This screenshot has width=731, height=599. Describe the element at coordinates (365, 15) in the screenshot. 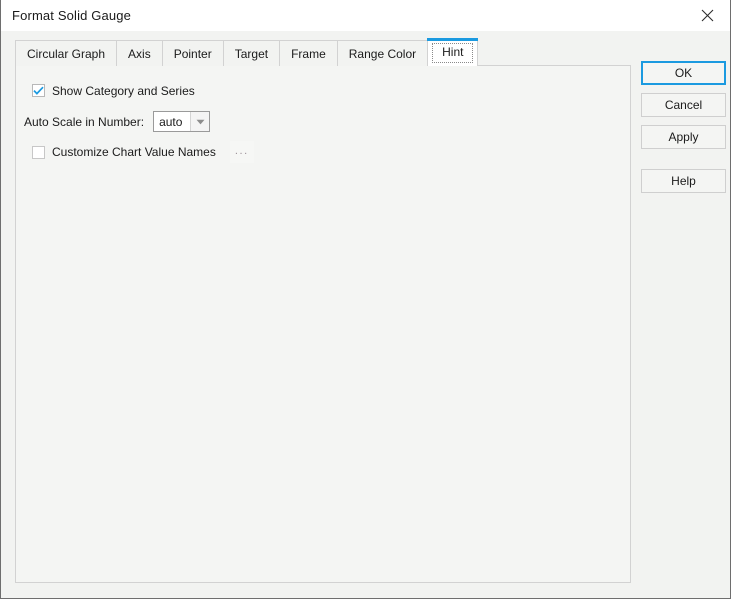

I see `title-bar: Format Solid Gauge` at that location.